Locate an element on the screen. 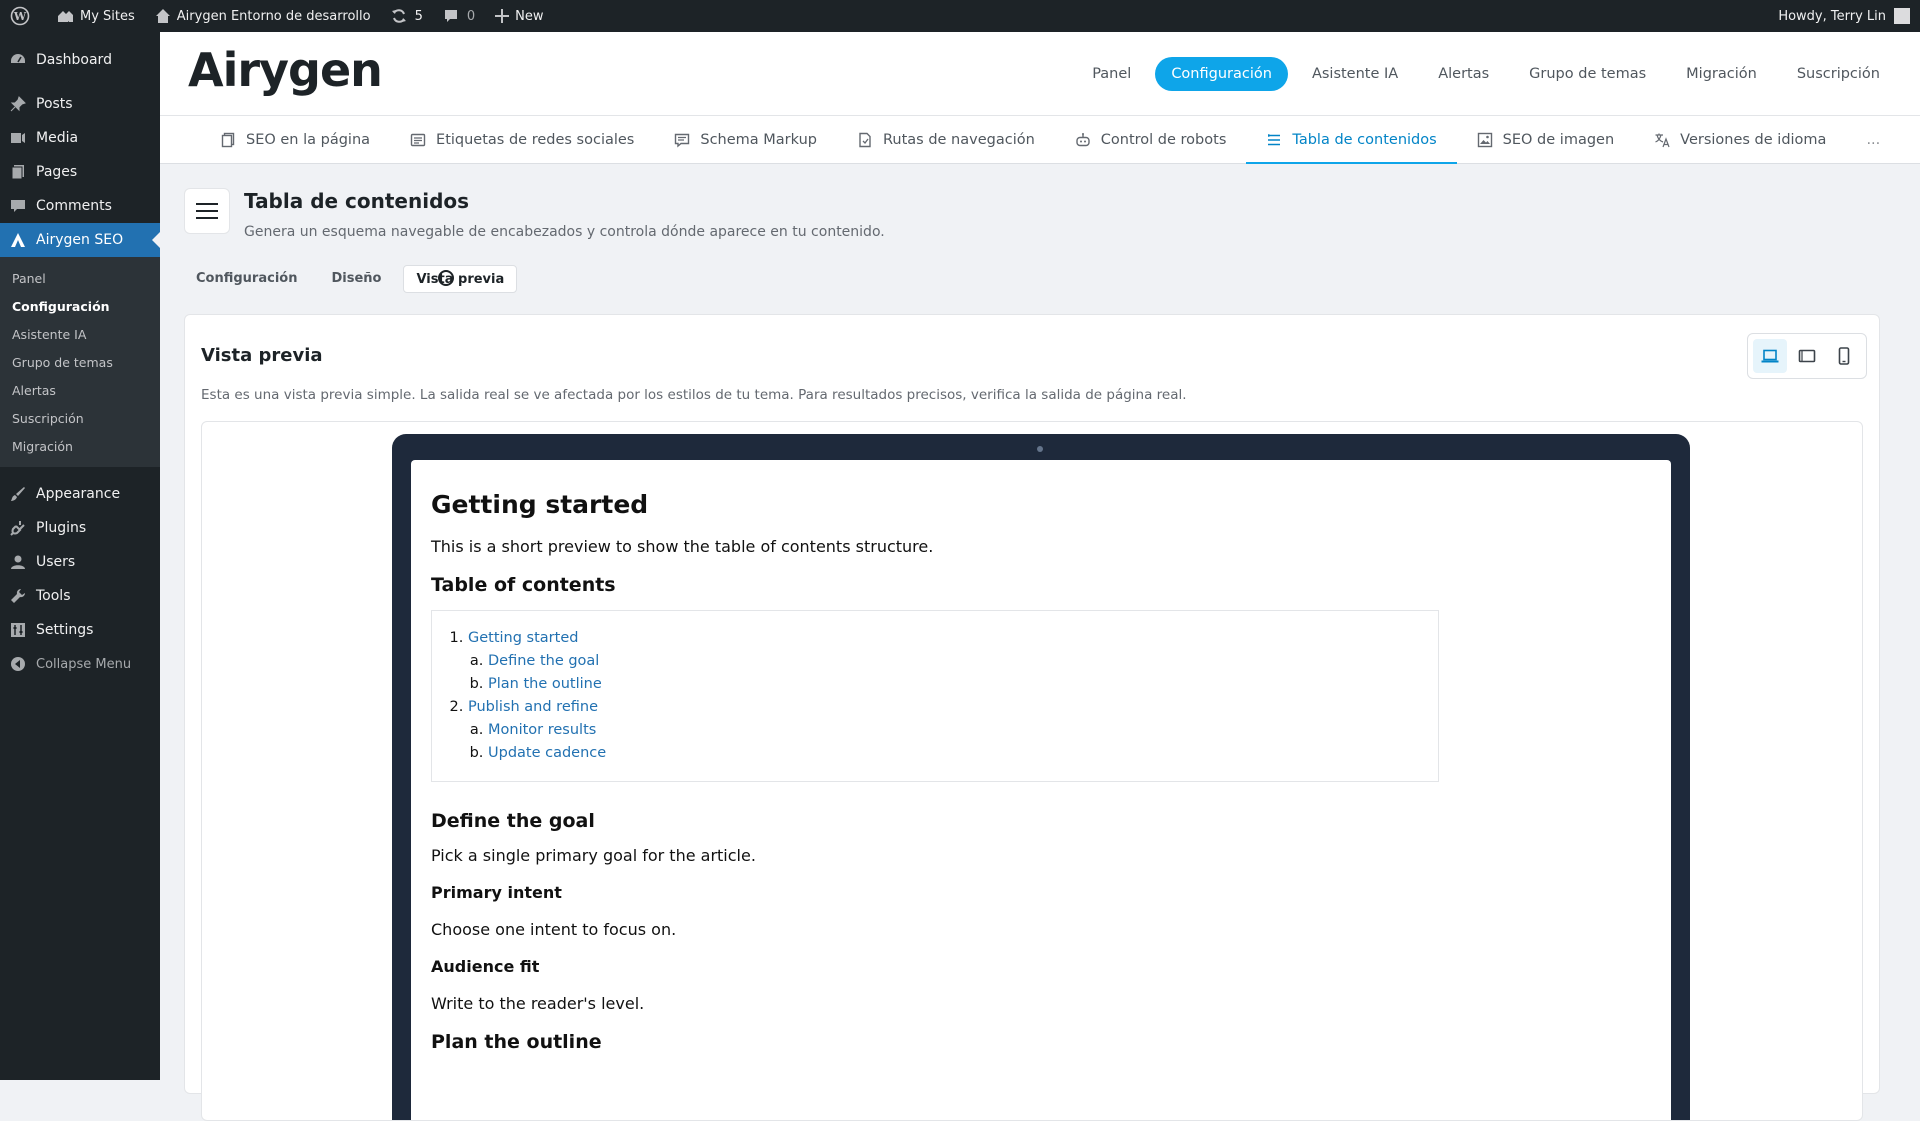 This screenshot has width=1920, height=1121. section-tab-diseno: Diseño is located at coordinates (356, 279).